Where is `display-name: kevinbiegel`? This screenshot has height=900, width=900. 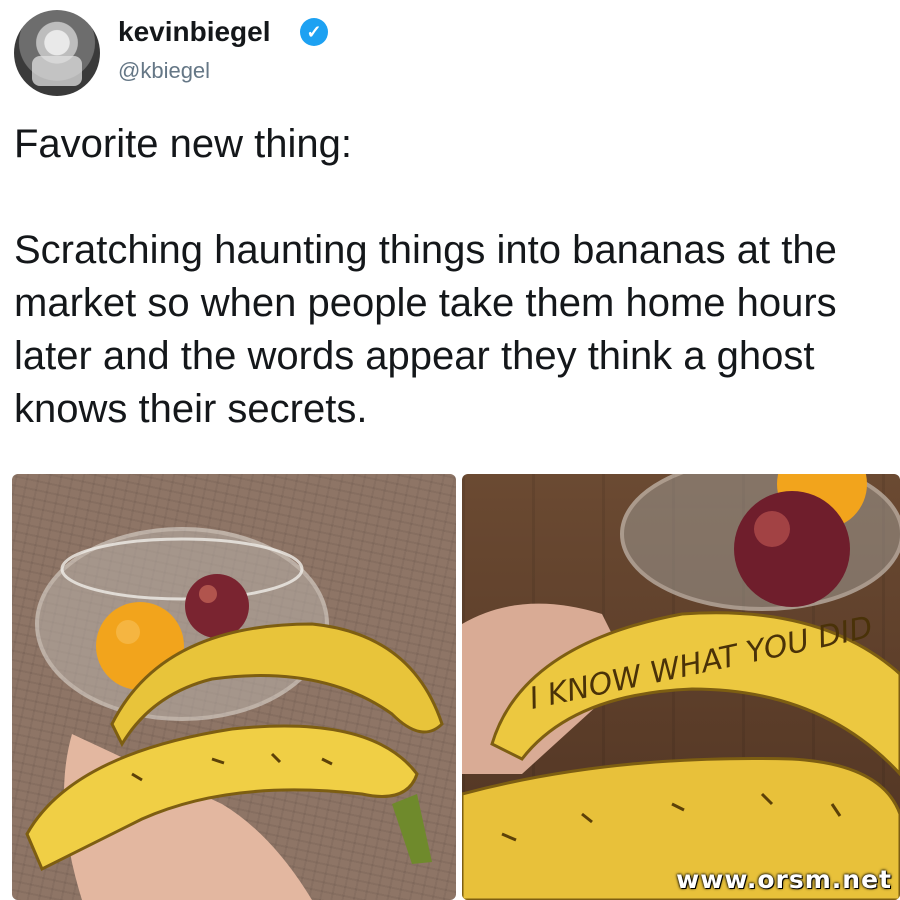 display-name: kevinbiegel is located at coordinates (194, 32).